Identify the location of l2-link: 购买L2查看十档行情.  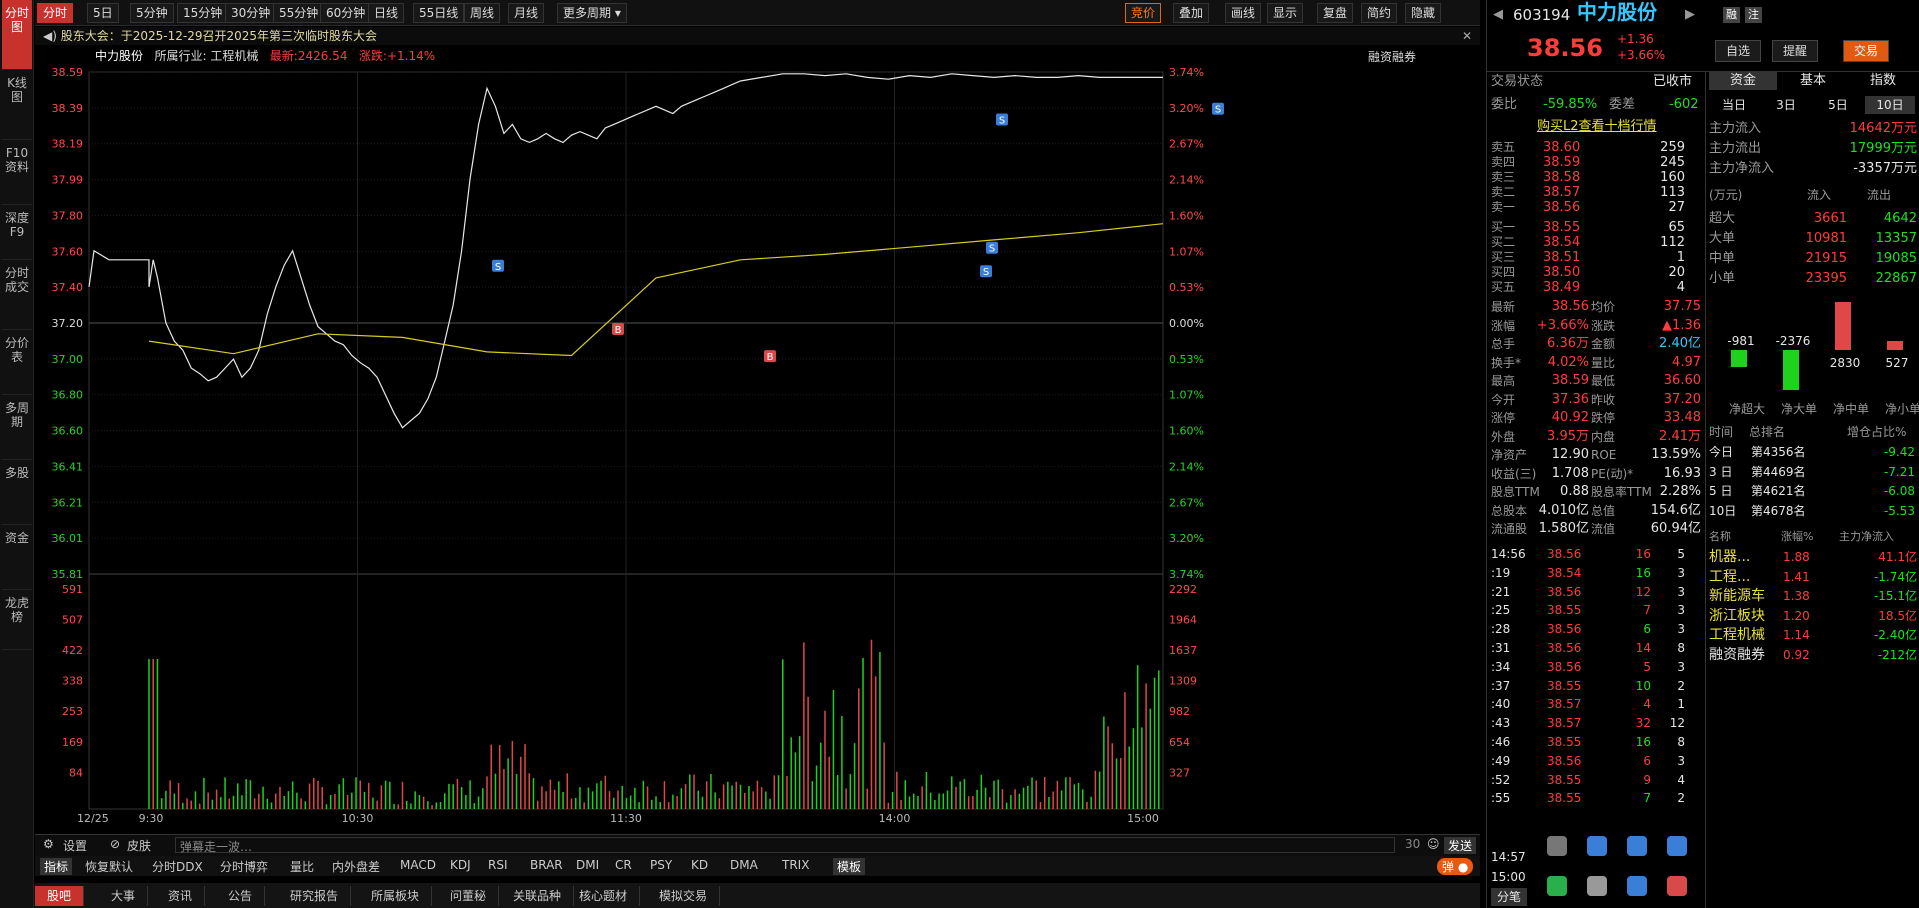
(1597, 127).